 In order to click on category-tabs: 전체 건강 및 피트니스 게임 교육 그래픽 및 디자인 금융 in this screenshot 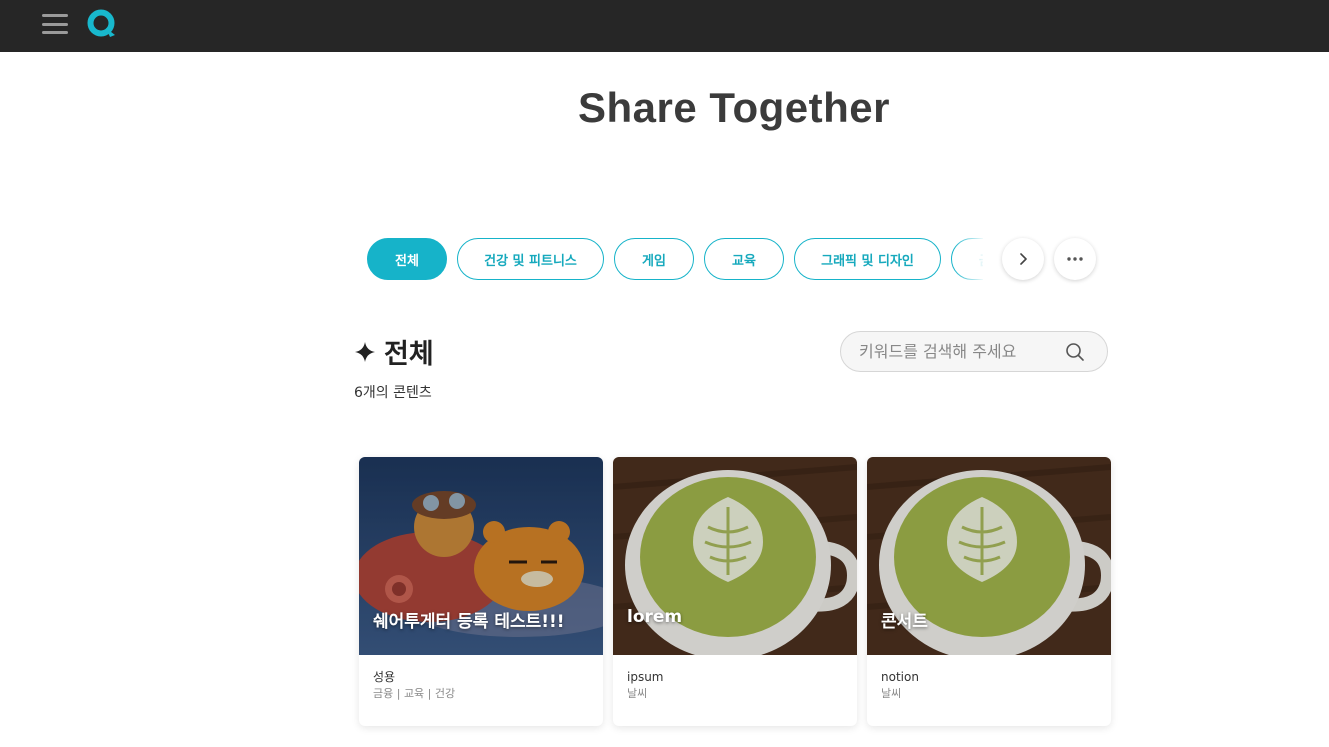, I will do `click(675, 259)`.